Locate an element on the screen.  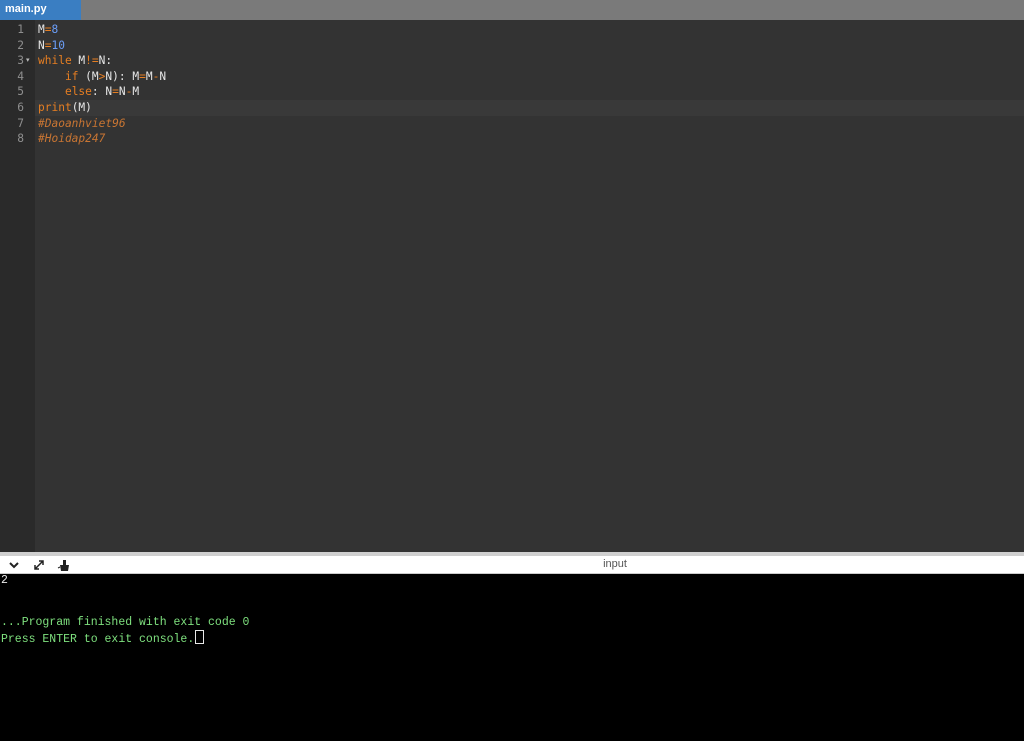
clear-console-icon is located at coordinates (63, 565).